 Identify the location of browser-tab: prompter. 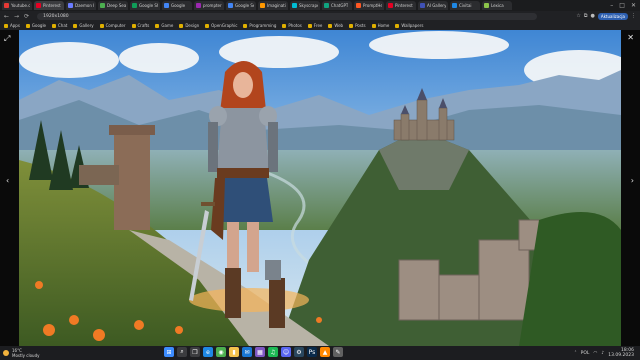
(209, 5).